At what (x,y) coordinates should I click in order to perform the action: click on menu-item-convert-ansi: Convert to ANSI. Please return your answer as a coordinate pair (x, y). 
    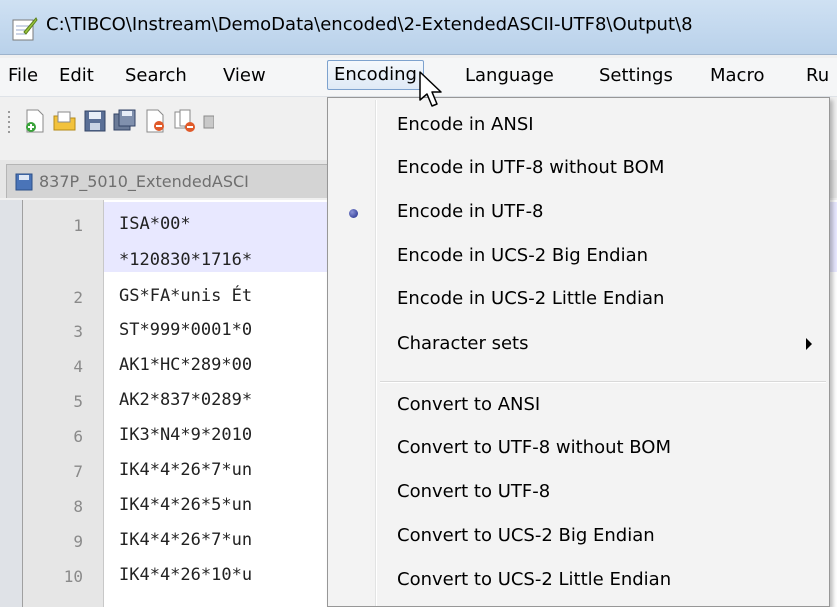
    Looking at the image, I should click on (578, 406).